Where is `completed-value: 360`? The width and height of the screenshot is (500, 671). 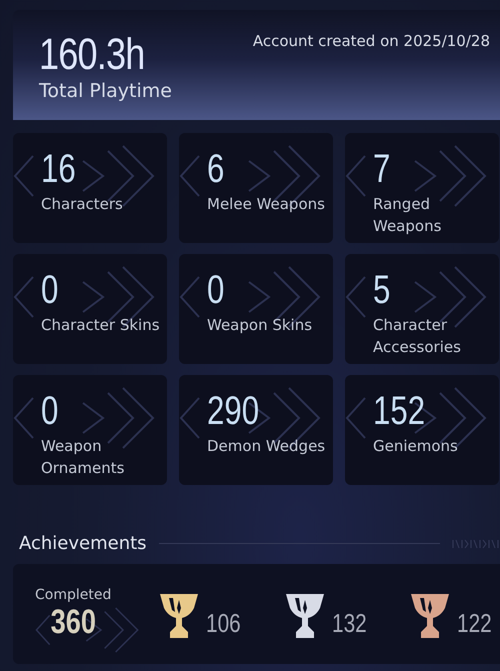
completed-value: 360 is located at coordinates (73, 622).